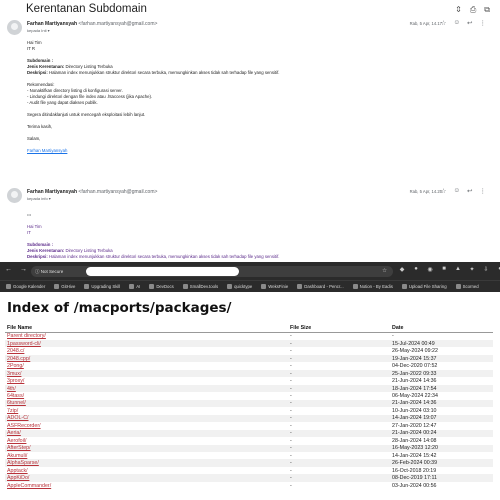  Describe the element at coordinates (441, 418) in the screenshot. I see `date-cell: 14-Jan-2024 19:07` at that location.